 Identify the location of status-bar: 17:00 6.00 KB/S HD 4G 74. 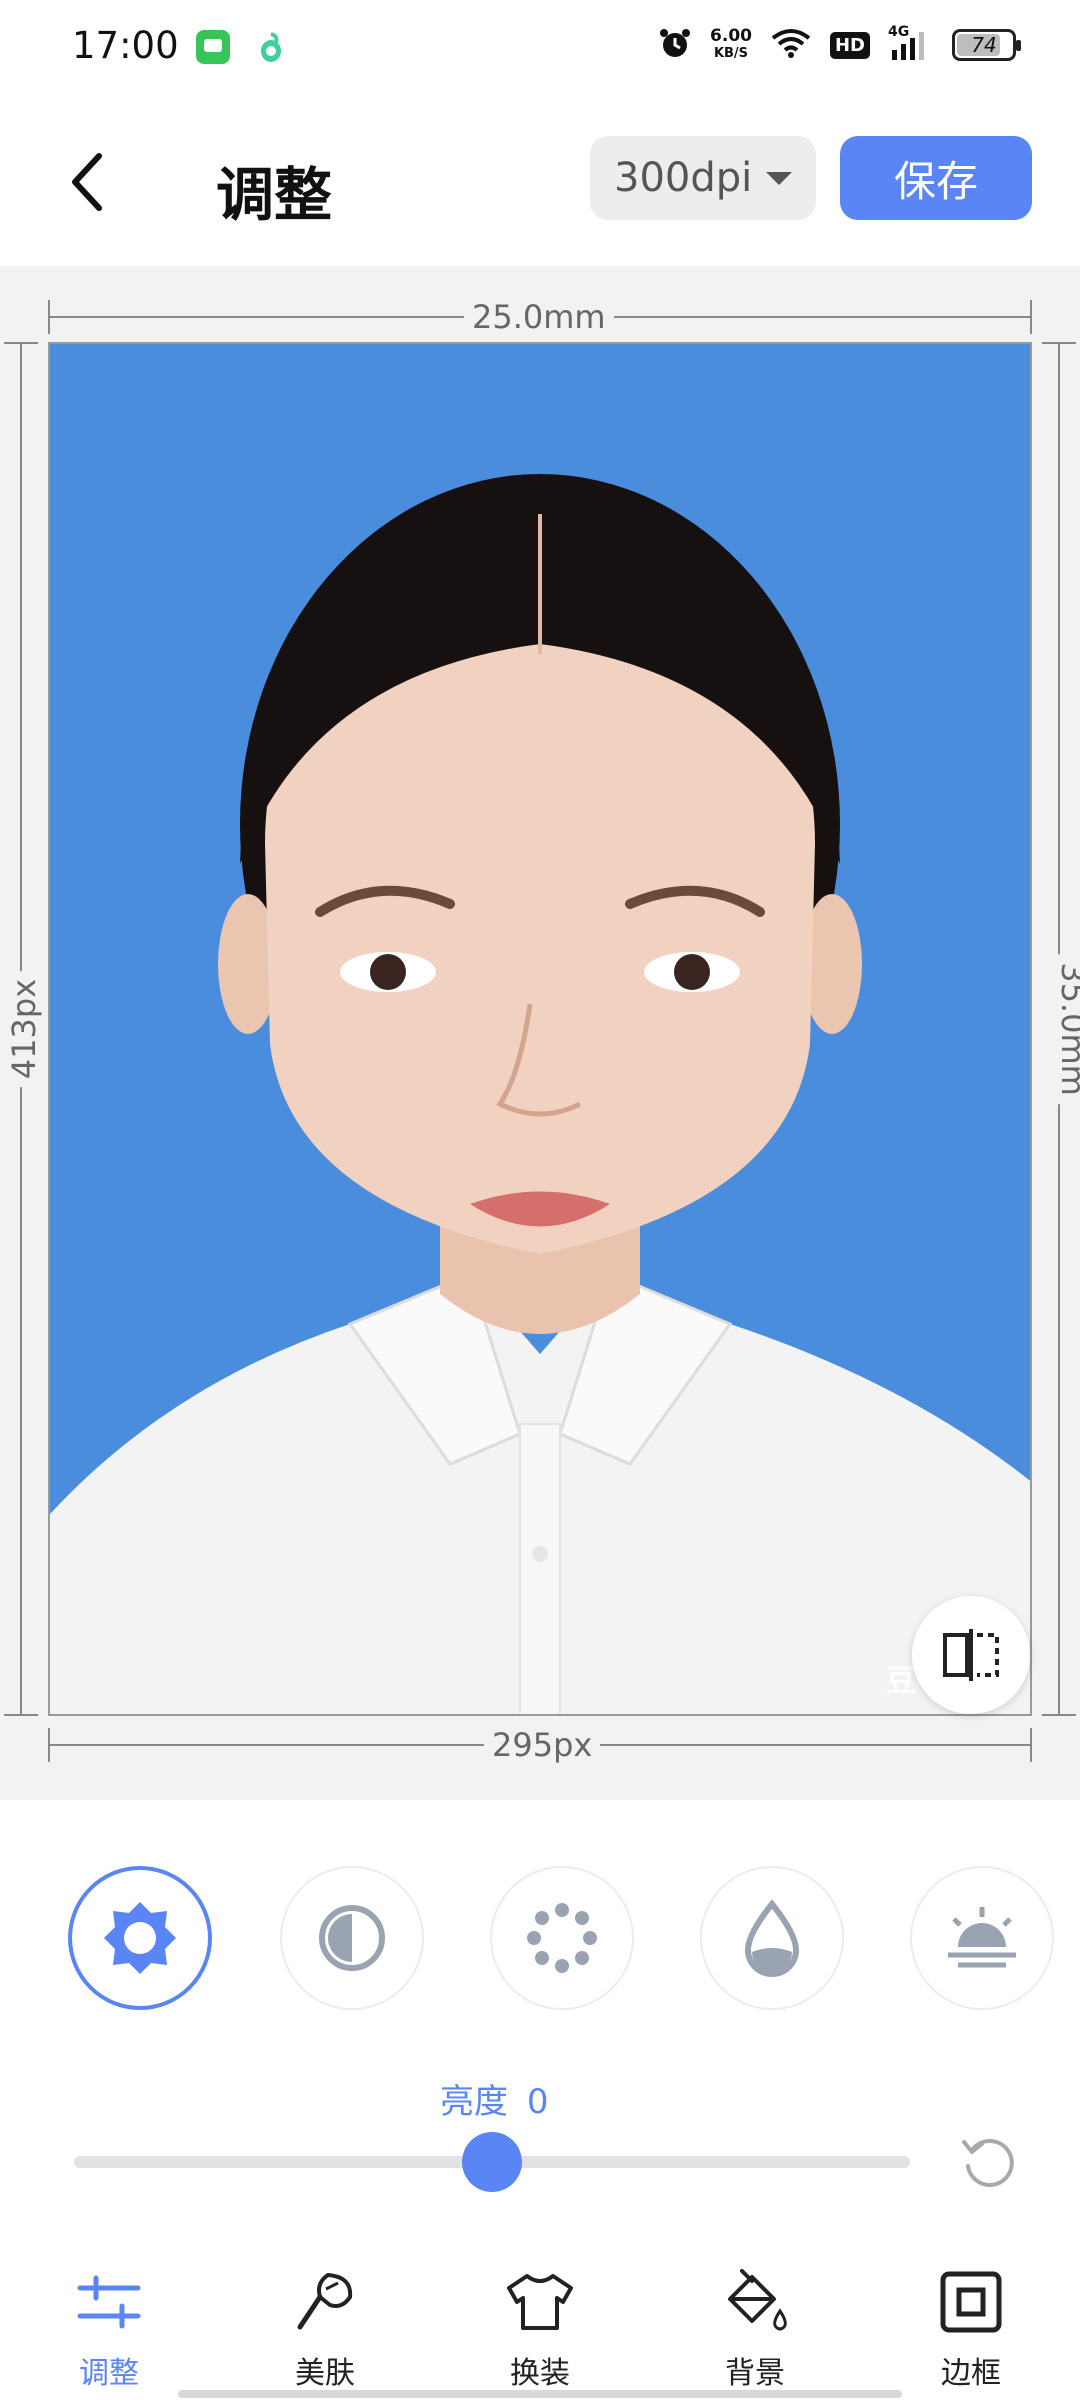
(540, 48).